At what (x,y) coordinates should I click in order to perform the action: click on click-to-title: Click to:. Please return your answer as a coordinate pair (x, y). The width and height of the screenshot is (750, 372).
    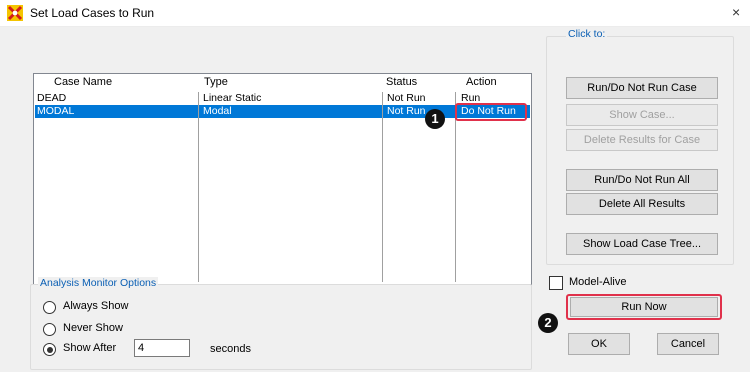
    Looking at the image, I should click on (587, 34).